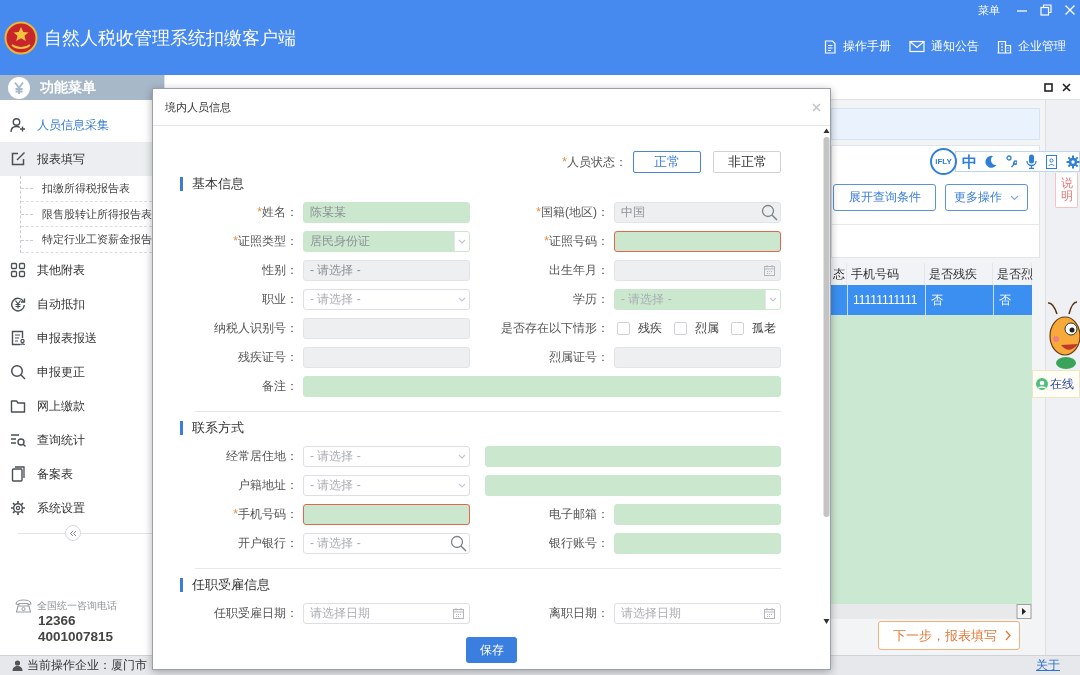 The image size is (1080, 675). I want to click on microphone-icon, so click(1031, 161).